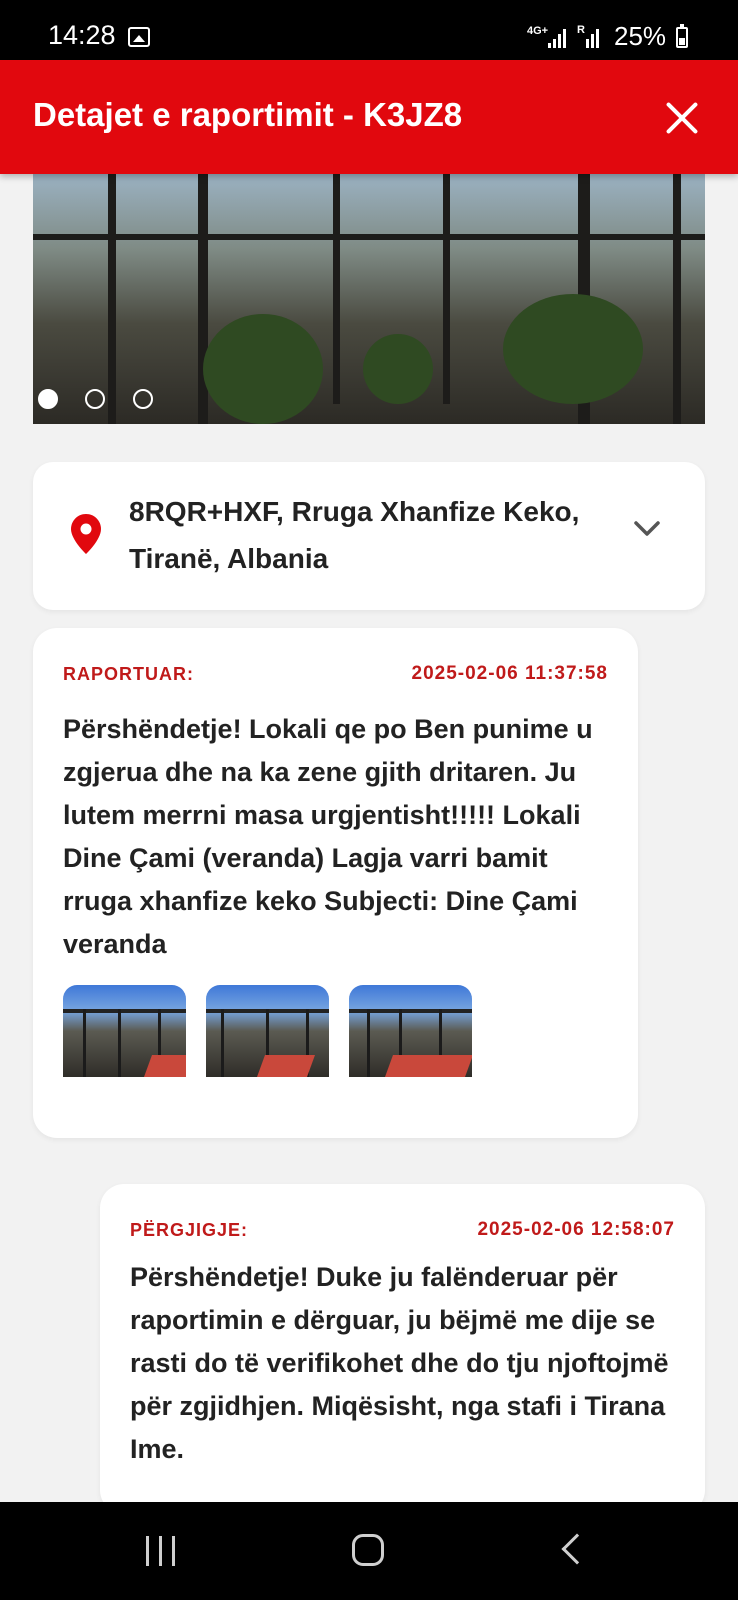  I want to click on report-label: RAPORTUAR:, so click(128, 674).